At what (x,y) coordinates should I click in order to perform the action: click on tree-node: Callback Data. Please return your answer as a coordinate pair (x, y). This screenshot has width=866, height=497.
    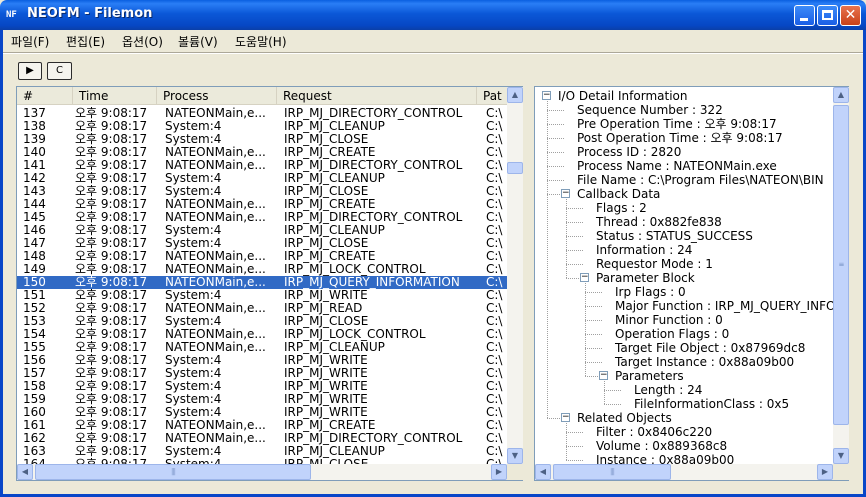
    Looking at the image, I should click on (618, 194).